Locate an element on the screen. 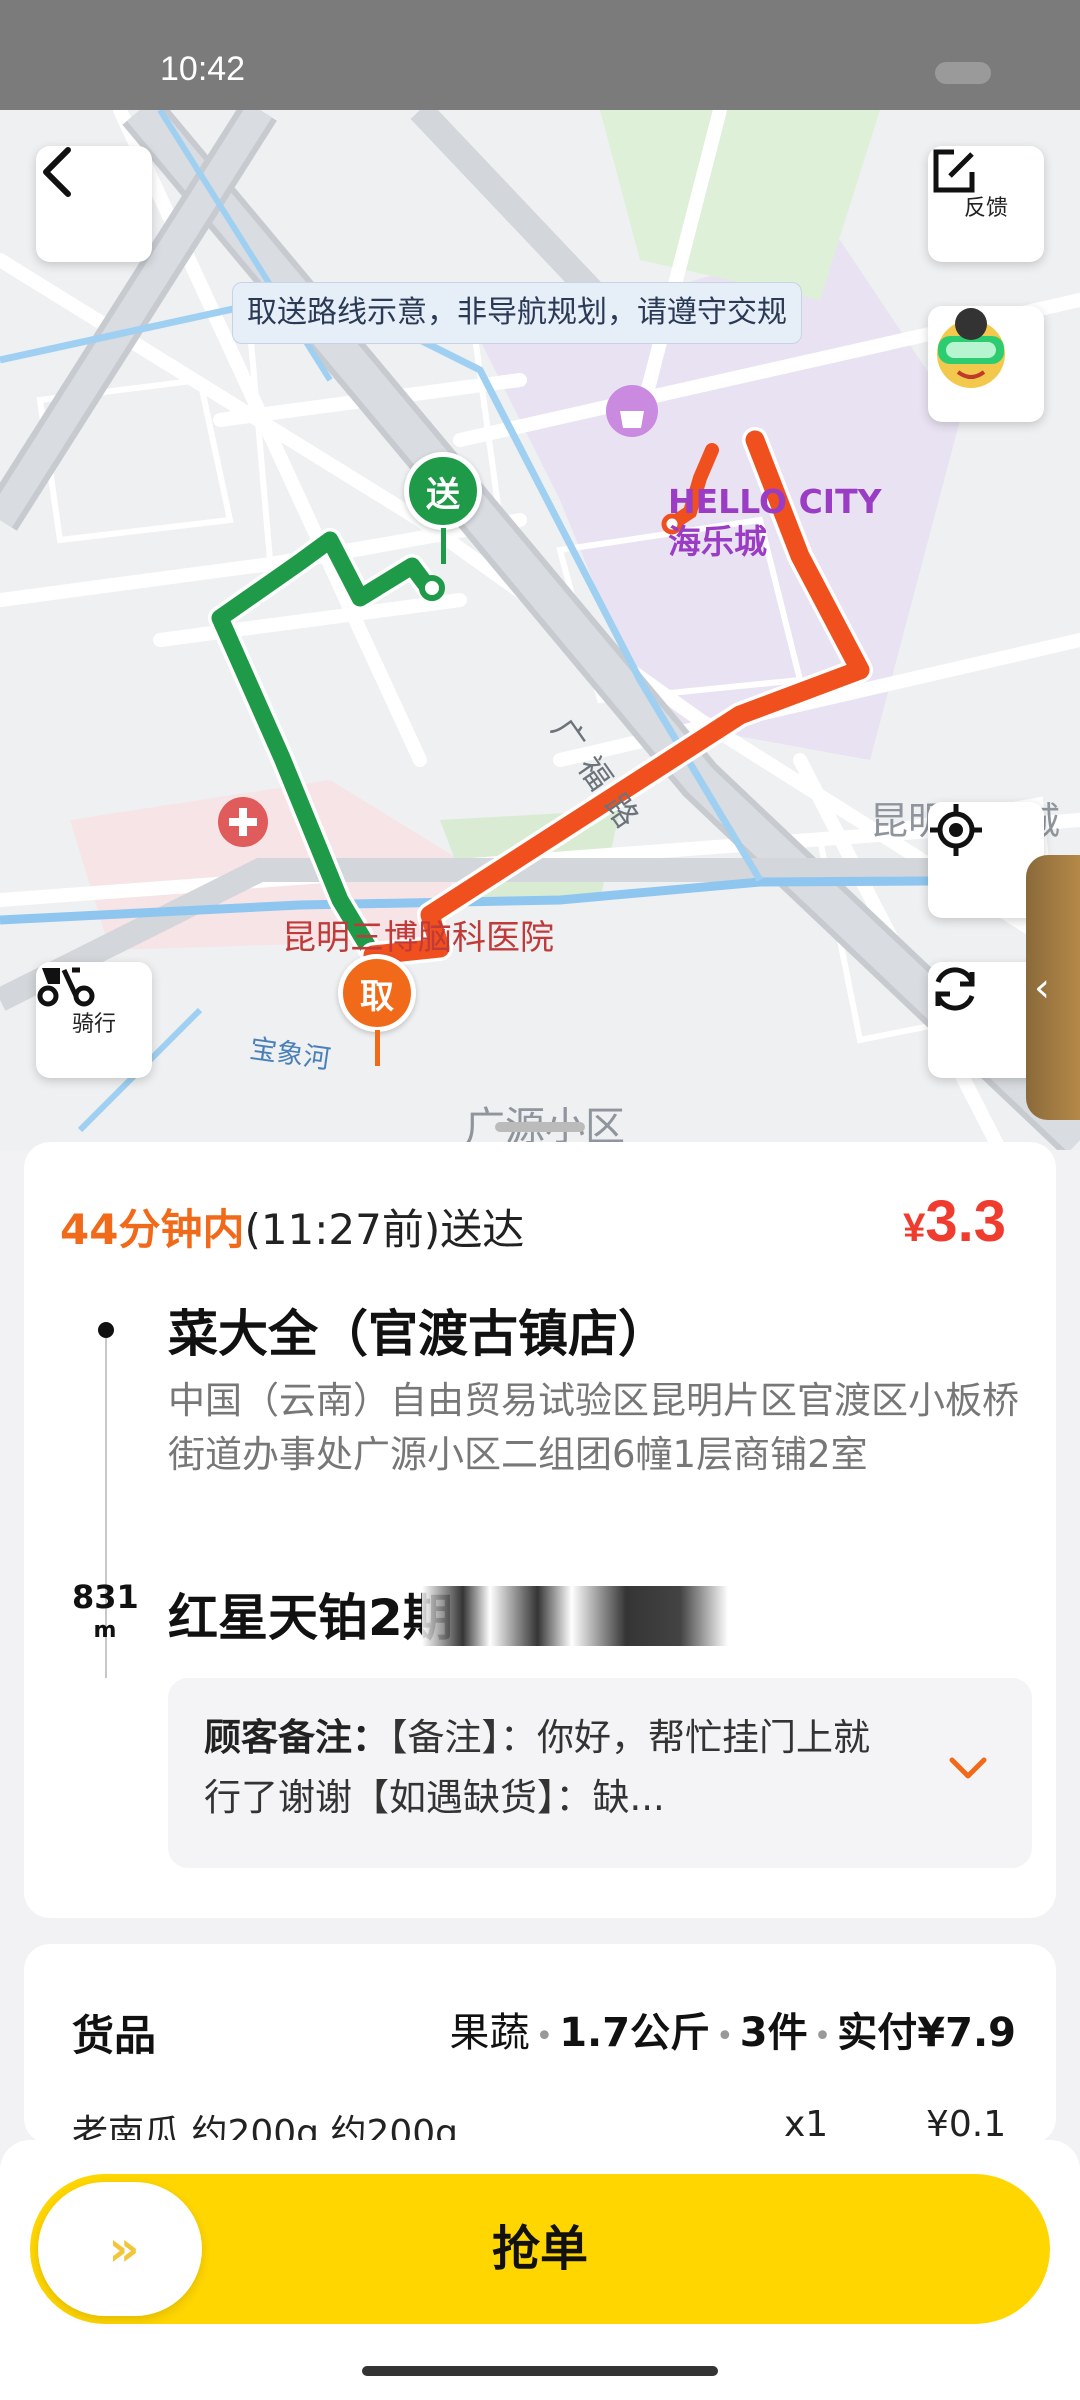 Image resolution: width=1080 pixels, height=2400 pixels. distance-value: 831 is located at coordinates (105, 1597).